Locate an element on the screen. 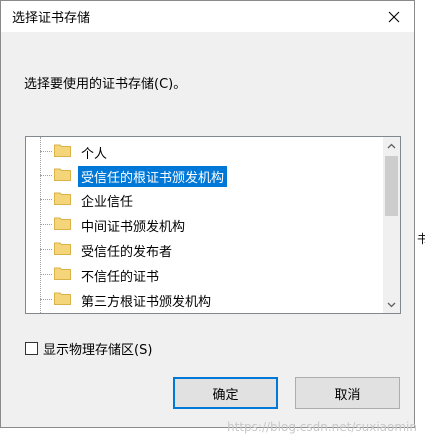 The width and height of the screenshot is (425, 440). watermark: https://blog.csdn.net/suxiaomin is located at coordinates (322, 427).